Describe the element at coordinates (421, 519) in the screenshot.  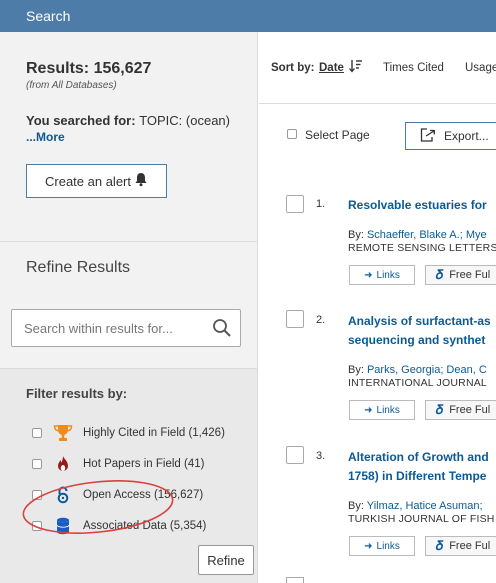
I see `record-journal: TURKISH JOURNAL OF FISH` at that location.